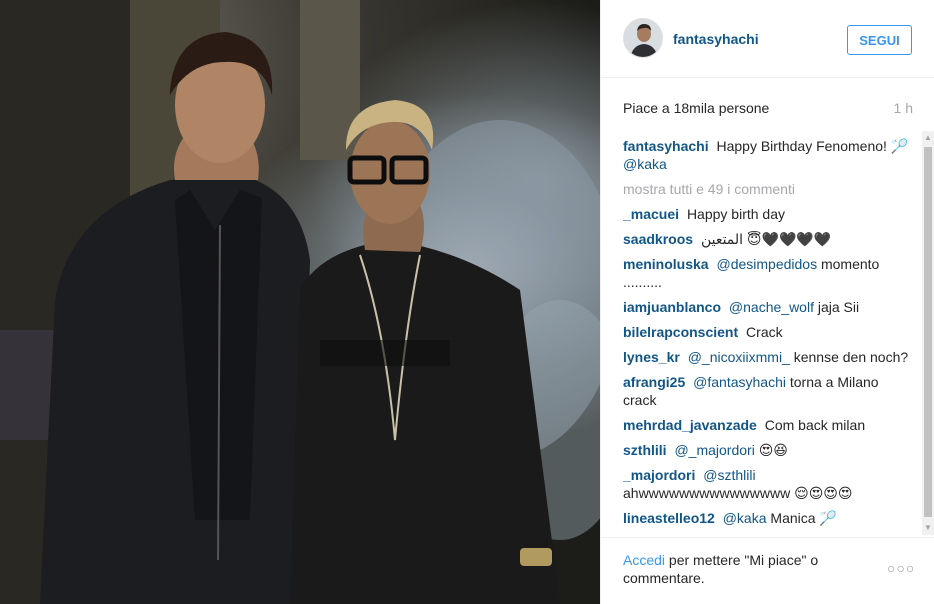 Image resolution: width=934 pixels, height=604 pixels. What do you see at coordinates (769, 518) in the screenshot?
I see `comment-item: lineastelleo12 @kaka Manica 🏸` at bounding box center [769, 518].